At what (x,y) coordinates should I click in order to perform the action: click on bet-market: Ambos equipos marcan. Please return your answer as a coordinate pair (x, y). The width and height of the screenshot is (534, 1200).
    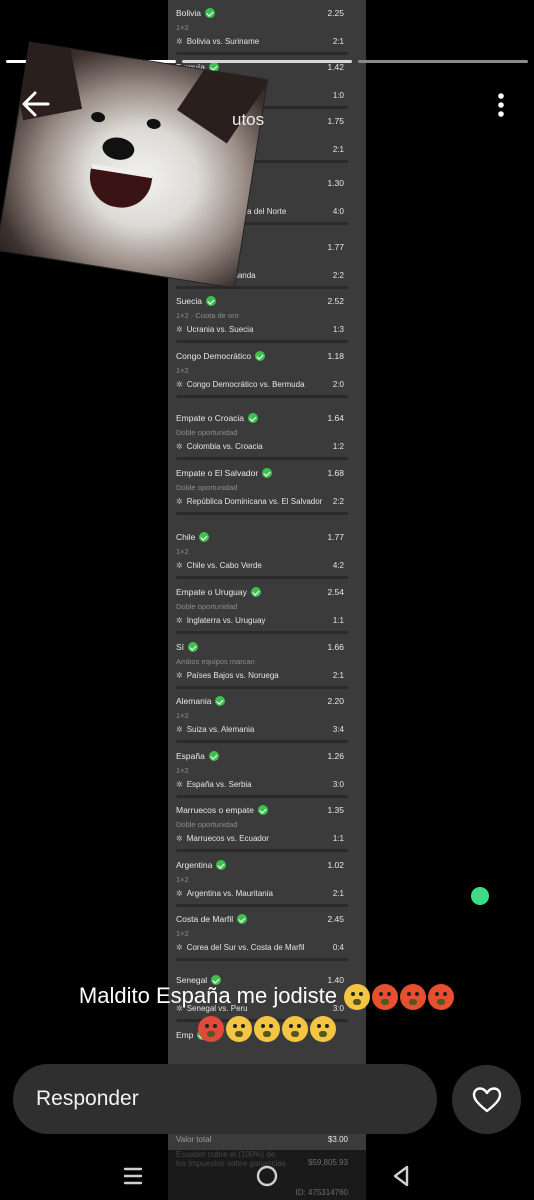
    Looking at the image, I should click on (215, 661).